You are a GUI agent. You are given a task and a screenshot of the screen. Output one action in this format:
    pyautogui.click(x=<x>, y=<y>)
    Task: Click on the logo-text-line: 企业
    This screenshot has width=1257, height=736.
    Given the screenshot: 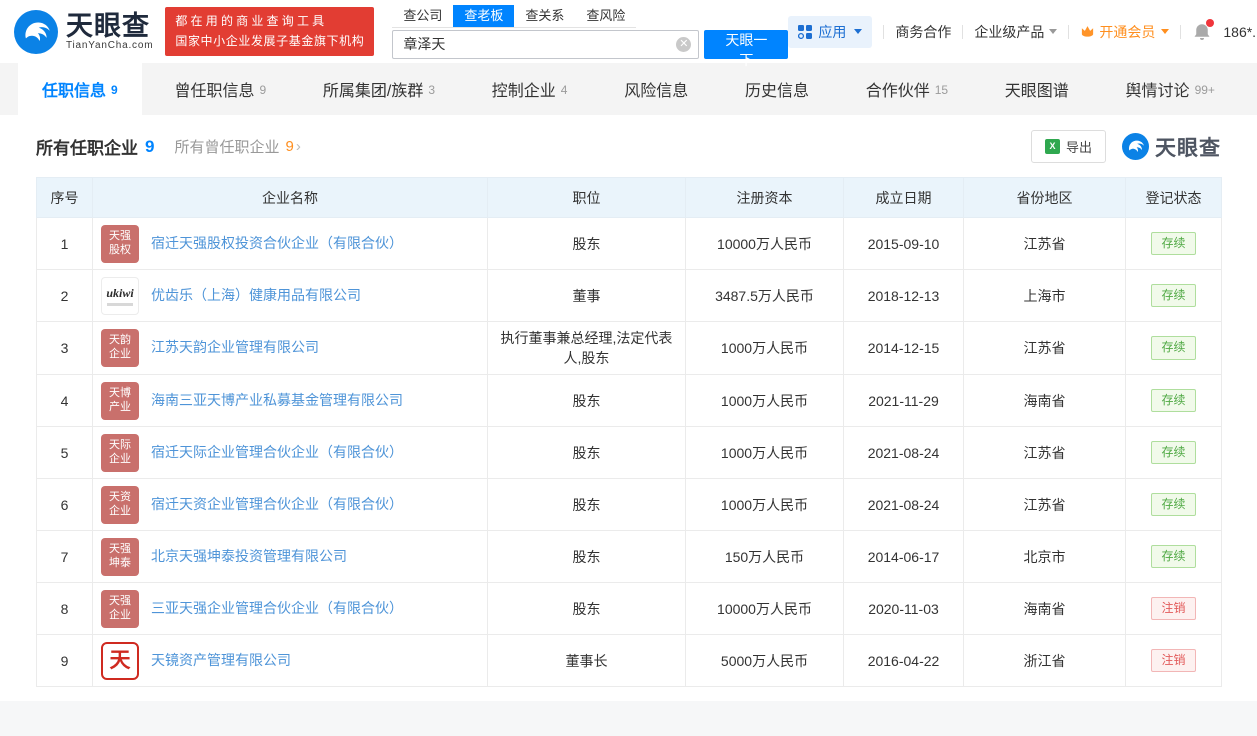 What is the action you would take?
    pyautogui.click(x=120, y=614)
    